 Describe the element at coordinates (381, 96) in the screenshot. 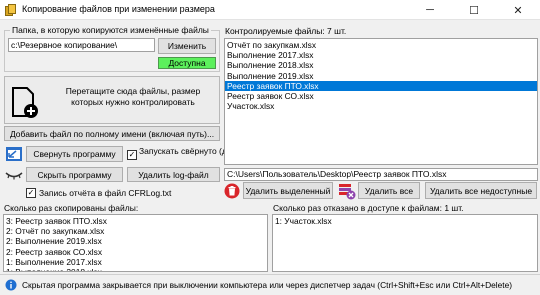

I see `list-item: Реестр заявок СО.xlsx` at that location.